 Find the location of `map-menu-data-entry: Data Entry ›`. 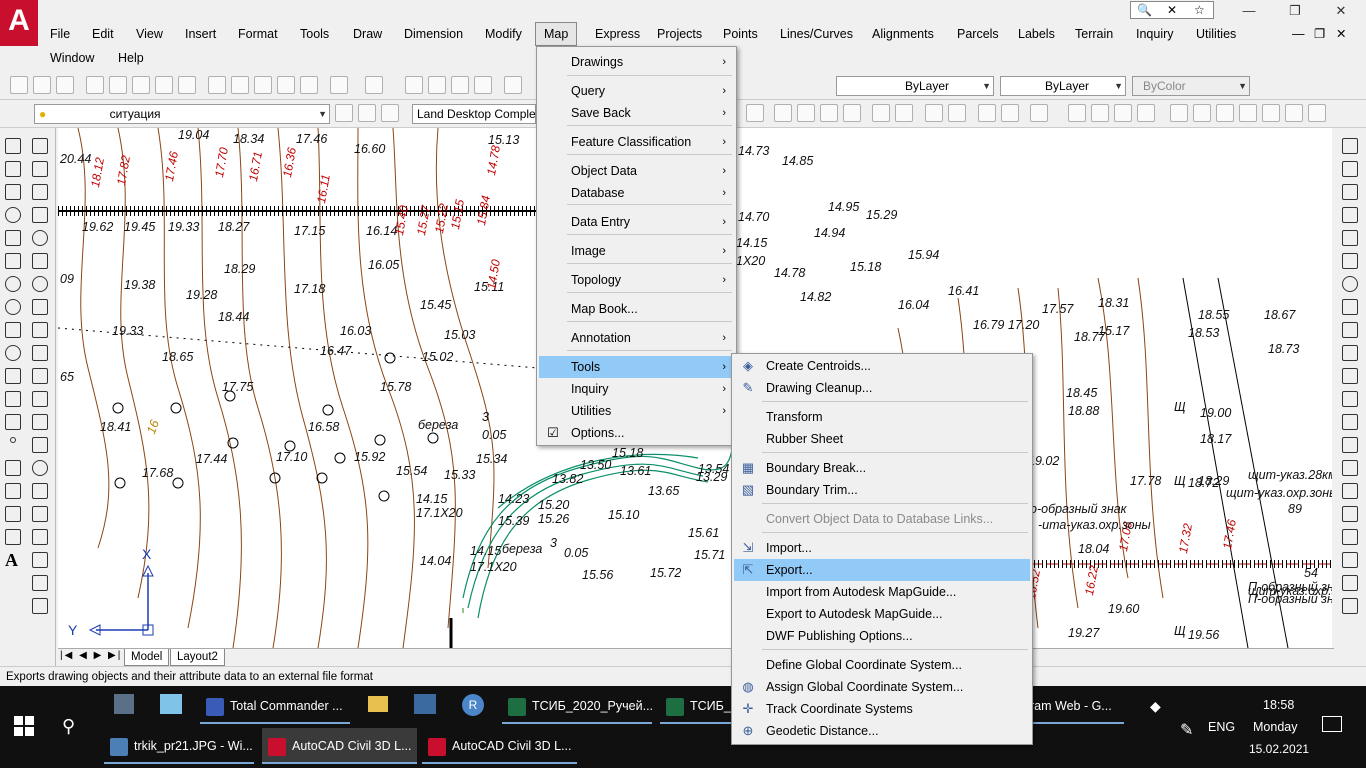

map-menu-data-entry: Data Entry › is located at coordinates (636, 222).